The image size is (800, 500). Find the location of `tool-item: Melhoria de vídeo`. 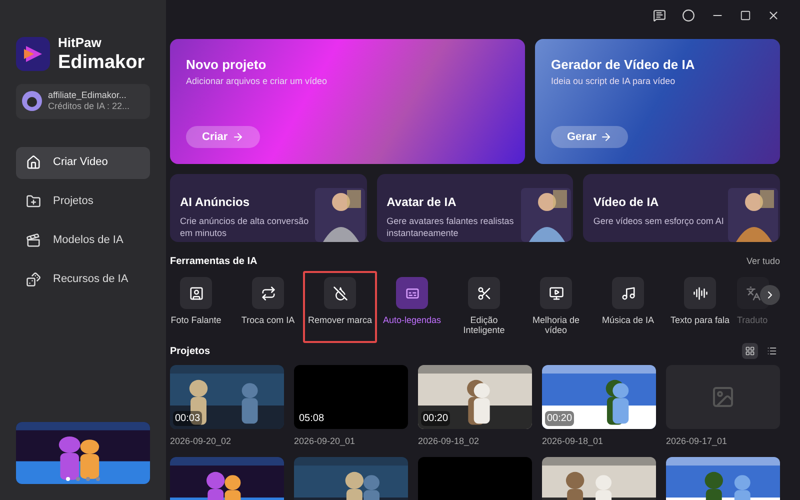

tool-item: Melhoria de vídeo is located at coordinates (556, 307).